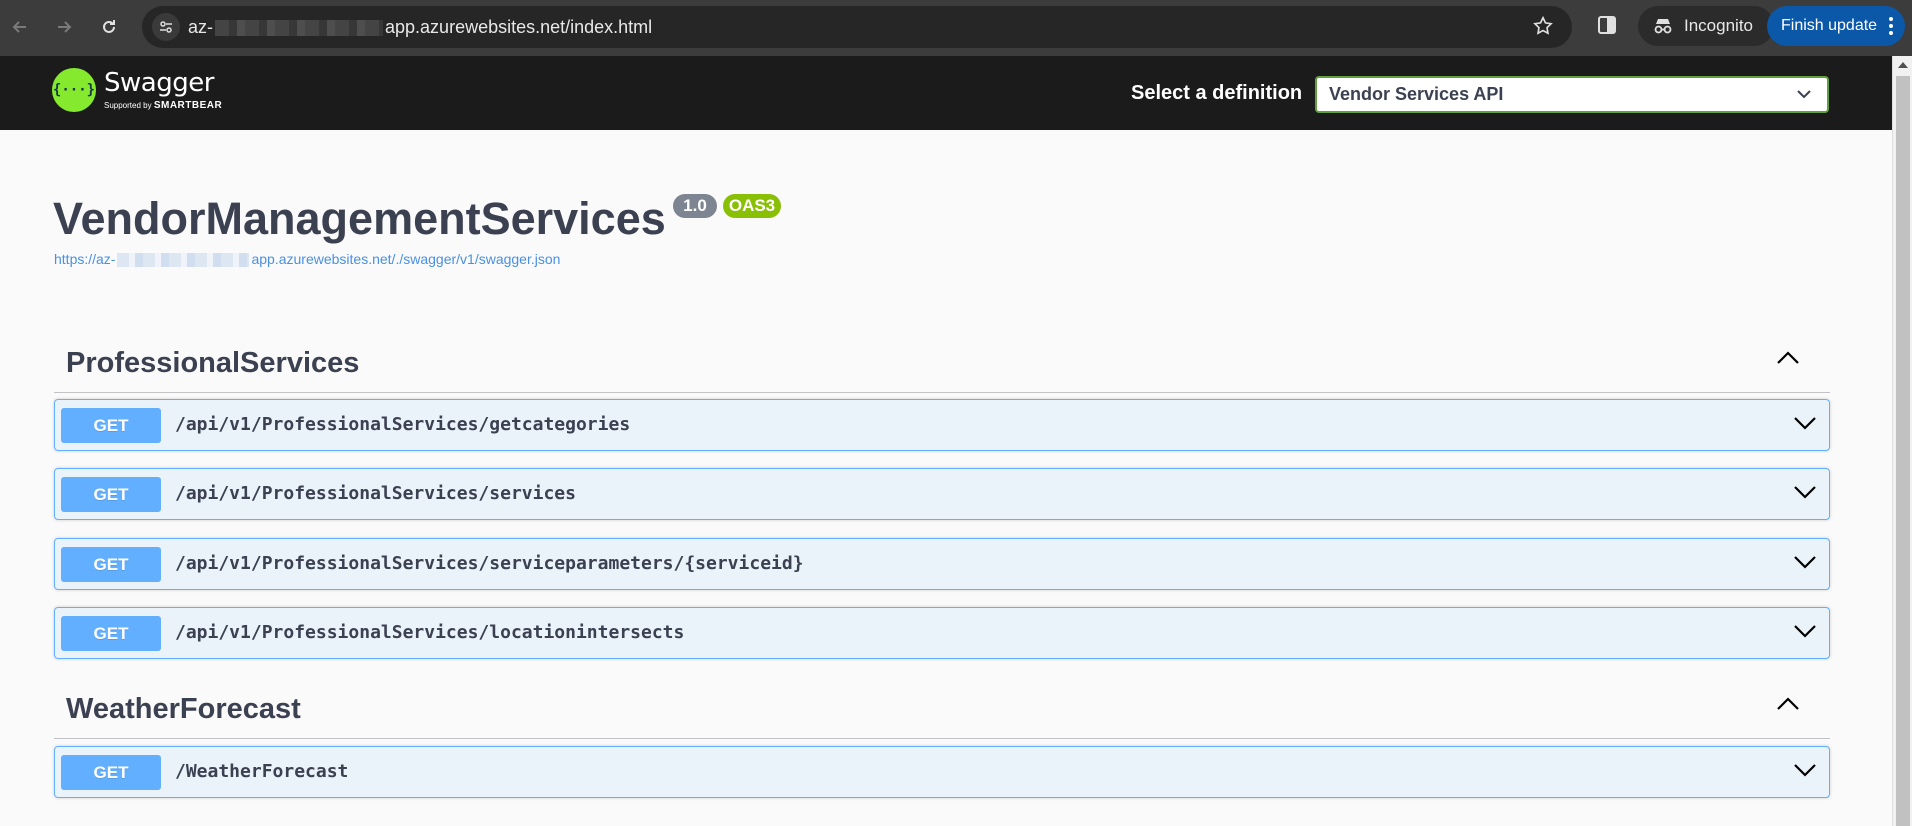 The width and height of the screenshot is (1912, 826). What do you see at coordinates (1217, 93) in the screenshot?
I see `definition-label: Select a definition` at bounding box center [1217, 93].